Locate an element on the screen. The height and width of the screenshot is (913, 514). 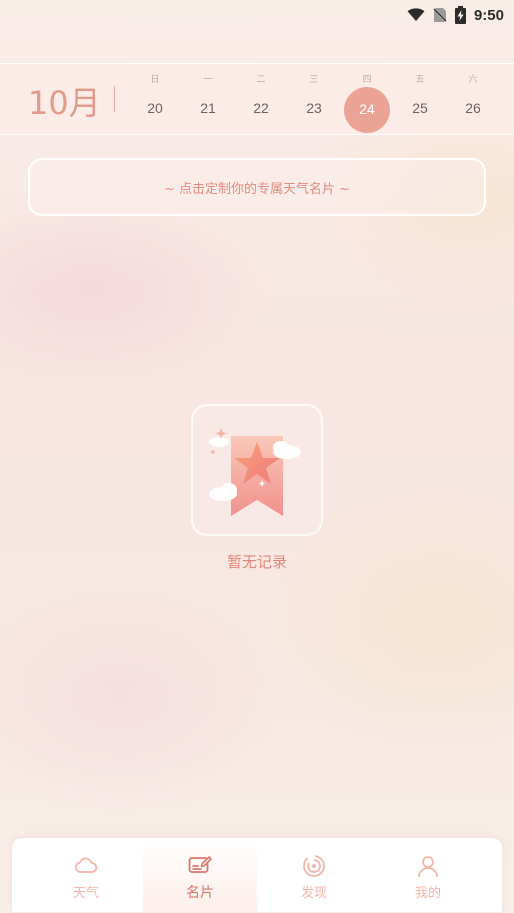
week-calendar-strip: 10月 日 20 一 21 二 22 三 23 四 24 五 25 六 26 is located at coordinates (257, 99).